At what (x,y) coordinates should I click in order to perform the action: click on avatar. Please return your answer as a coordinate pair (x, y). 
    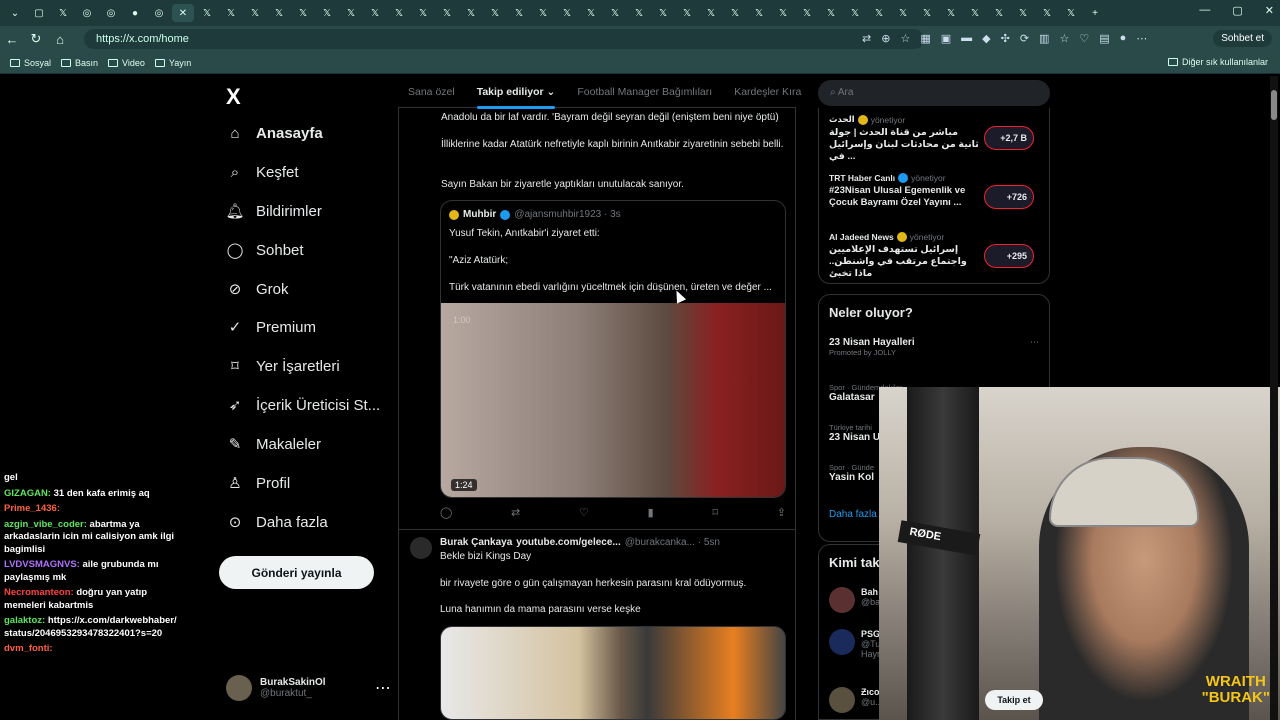
    Looking at the image, I should click on (421, 548).